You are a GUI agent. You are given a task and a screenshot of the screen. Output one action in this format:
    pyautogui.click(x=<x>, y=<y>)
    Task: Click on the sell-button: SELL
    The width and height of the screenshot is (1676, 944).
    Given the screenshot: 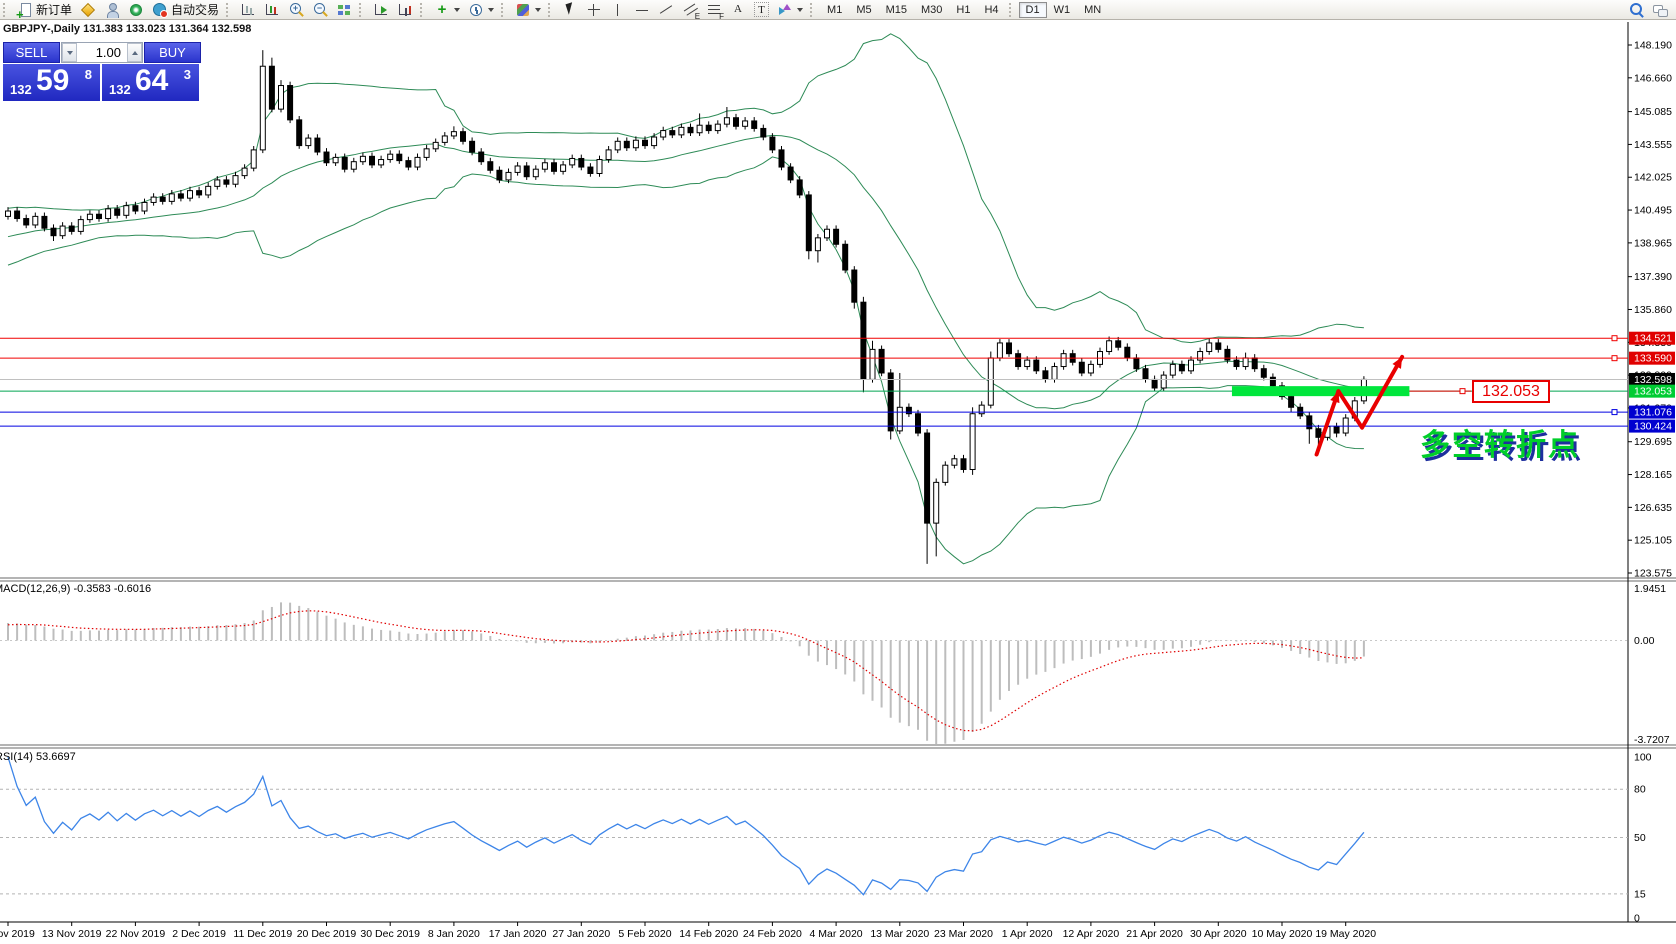 What is the action you would take?
    pyautogui.click(x=31, y=52)
    